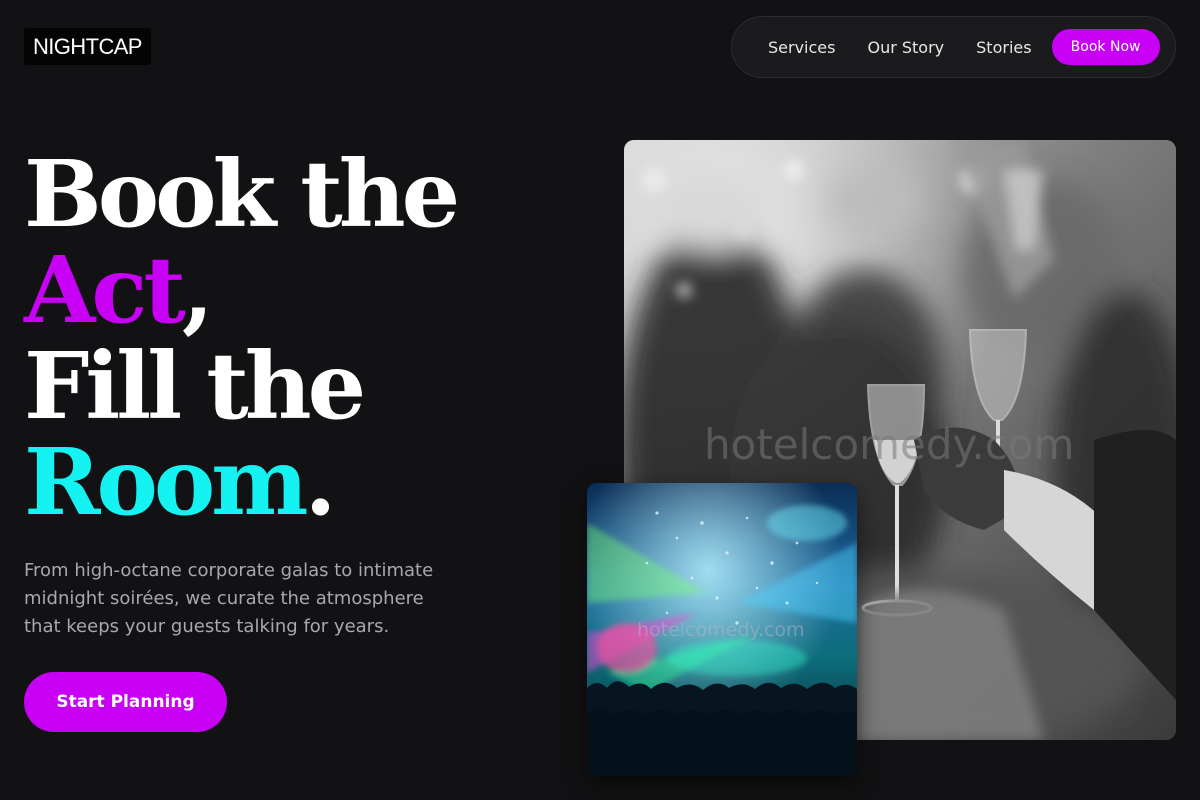 The image size is (1200, 800). I want to click on start-planning-button: Start Planning, so click(125, 702).